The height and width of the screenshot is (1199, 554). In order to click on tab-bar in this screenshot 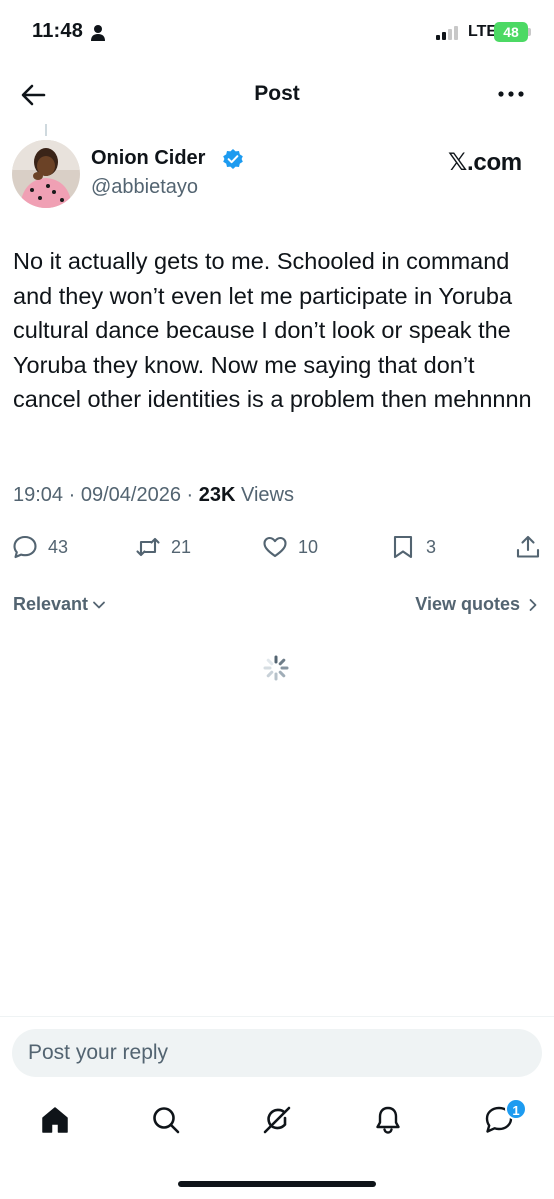, I will do `click(277, 1124)`.